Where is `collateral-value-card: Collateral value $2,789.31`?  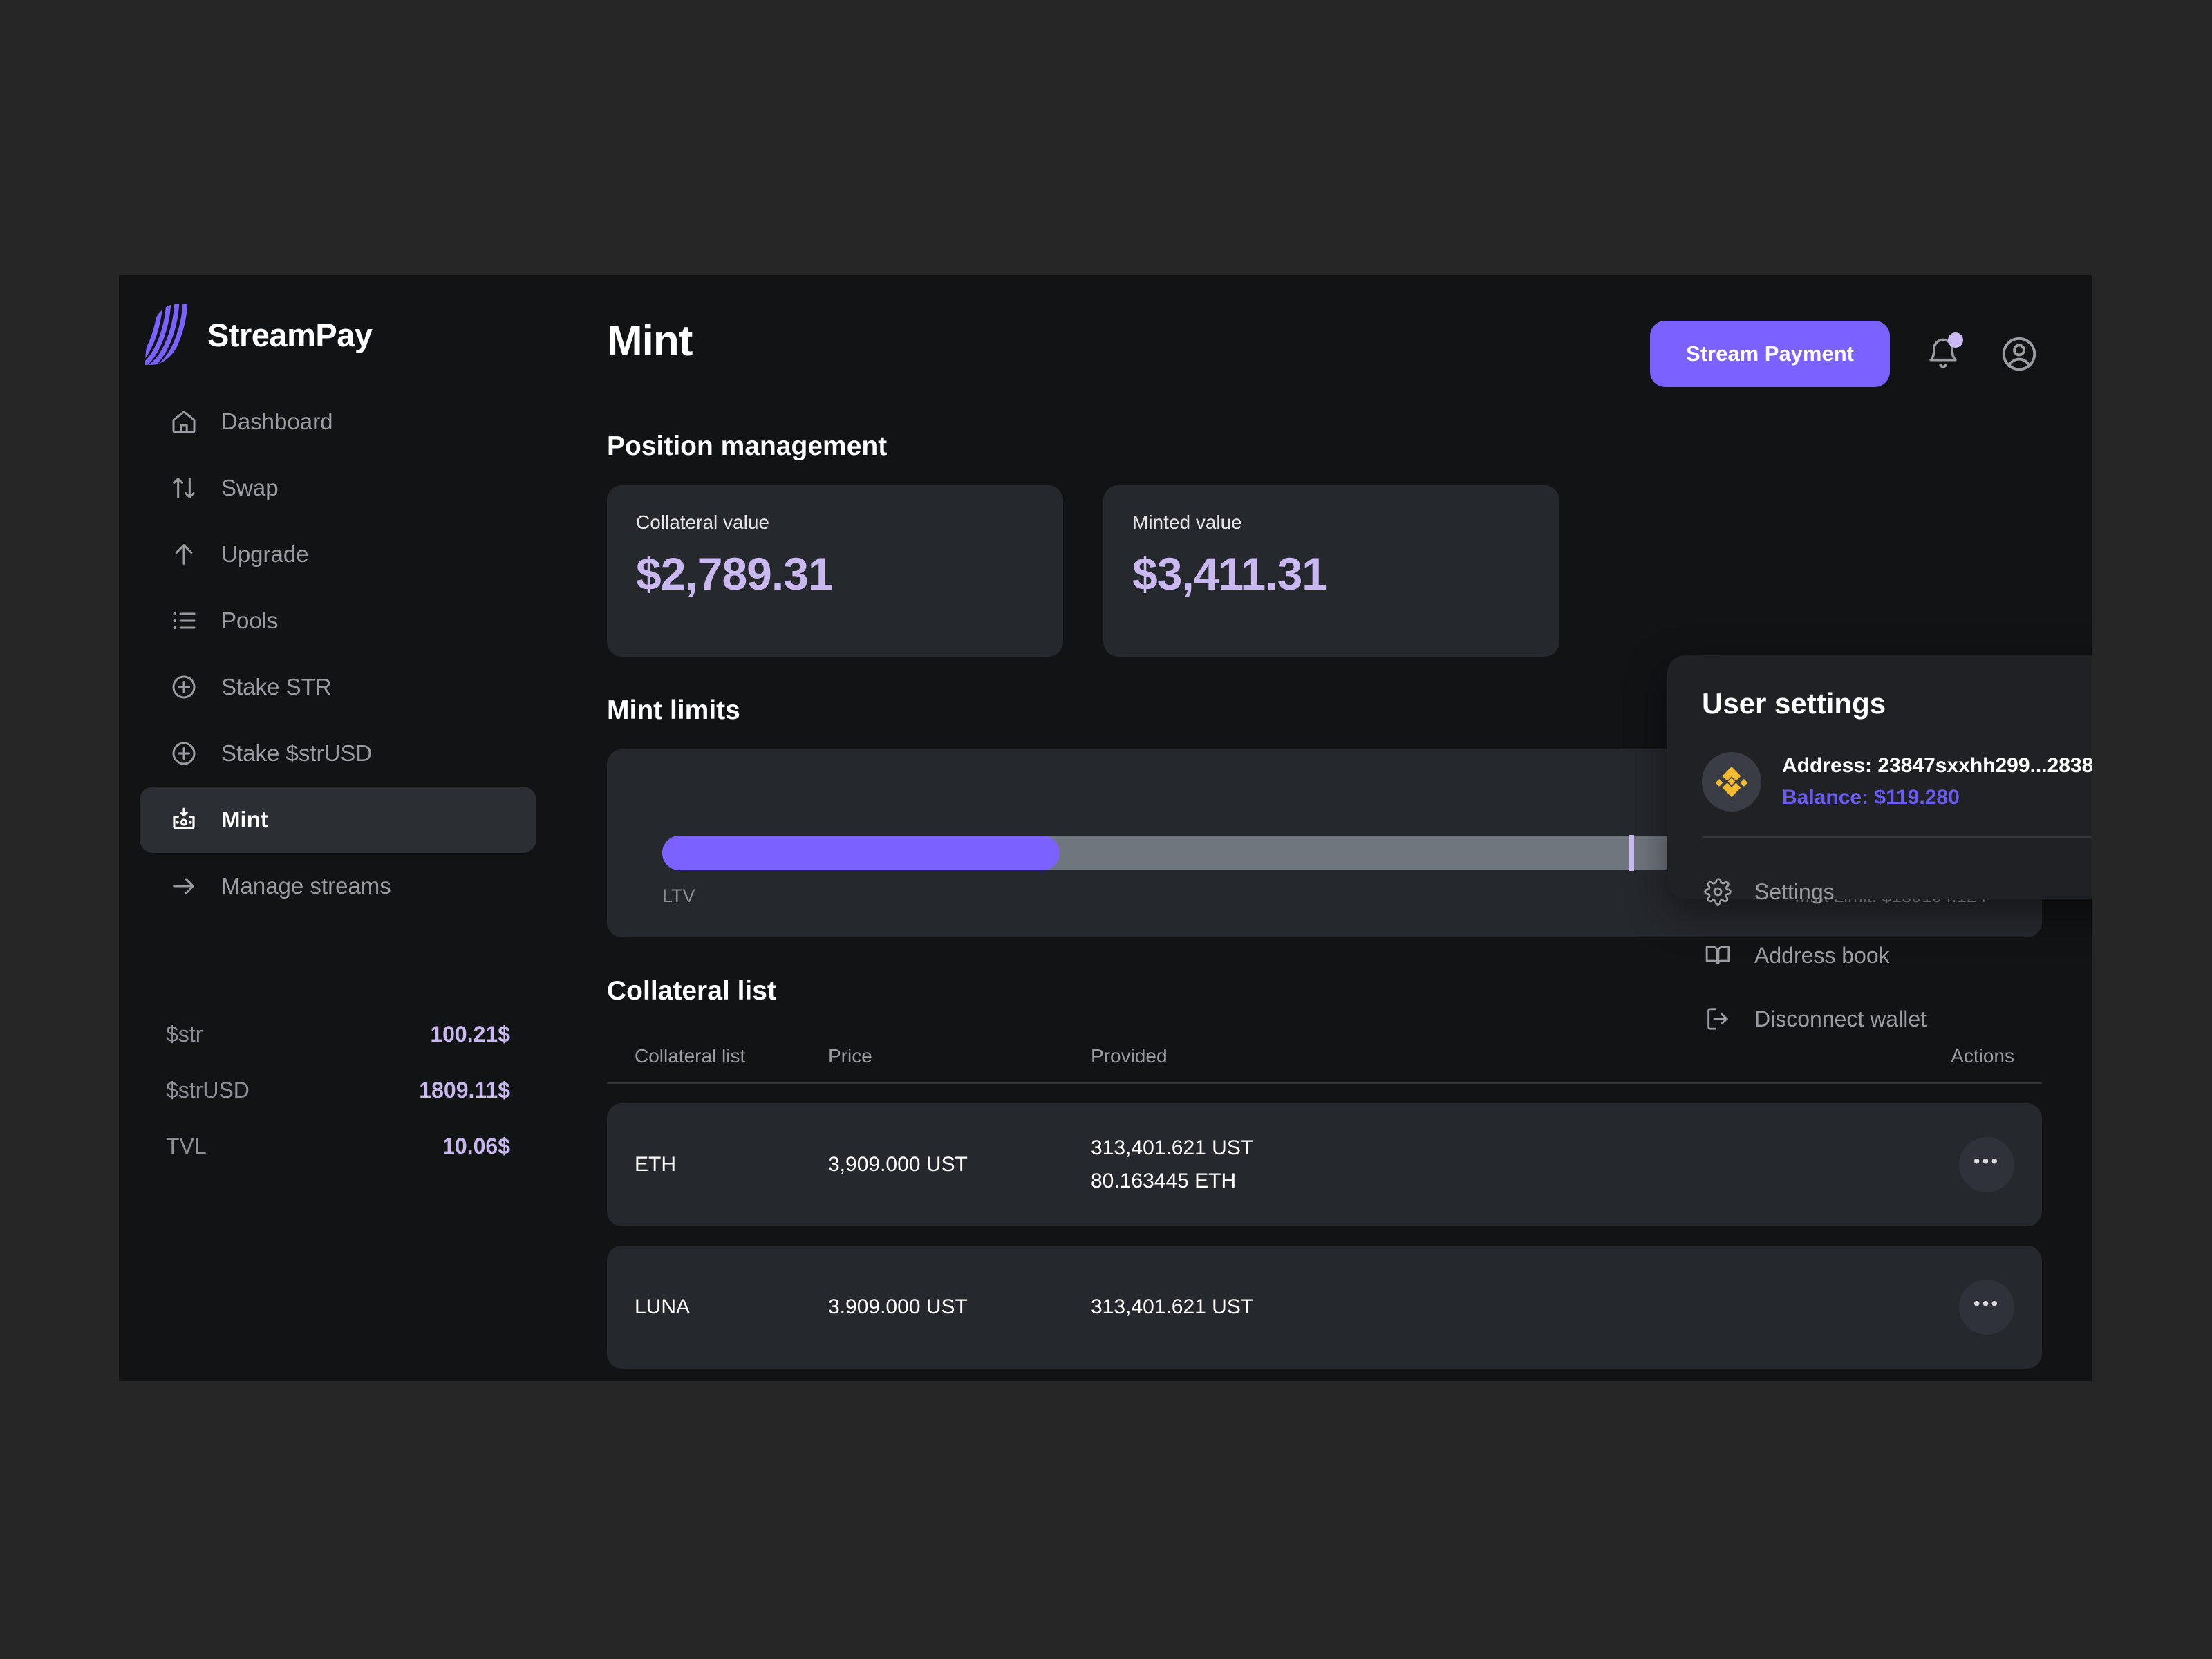 collateral-value-card: Collateral value $2,789.31 is located at coordinates (835, 571).